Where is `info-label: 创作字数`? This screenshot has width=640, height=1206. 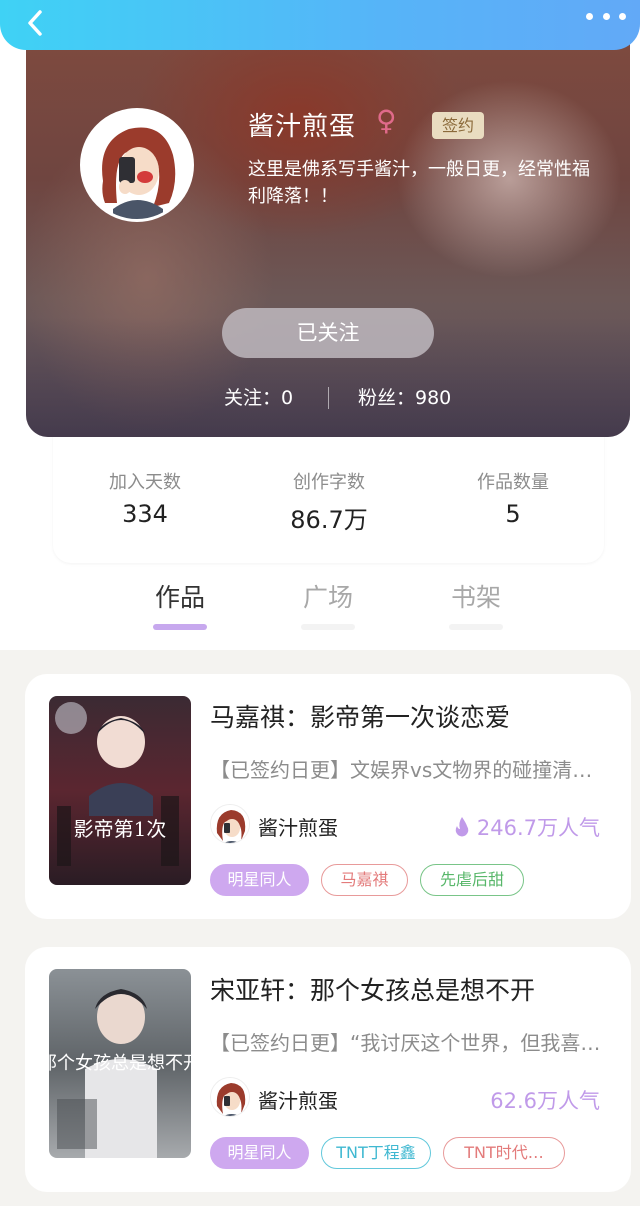 info-label: 创作字数 is located at coordinates (329, 482).